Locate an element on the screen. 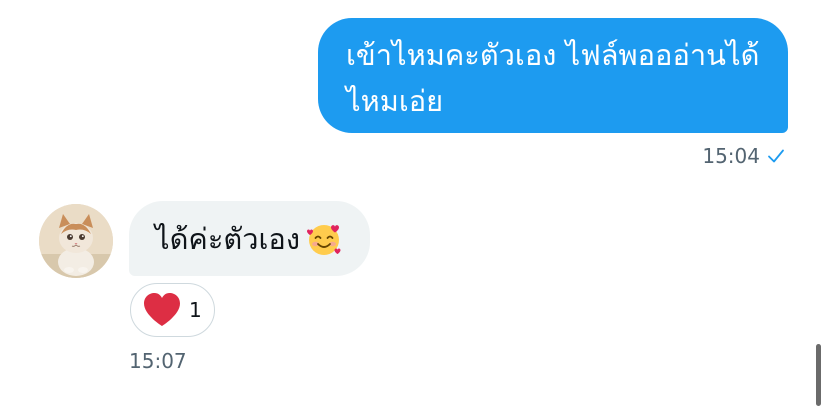 The width and height of the screenshot is (828, 406). incoming-message-time: 15:07 is located at coordinates (158, 361).